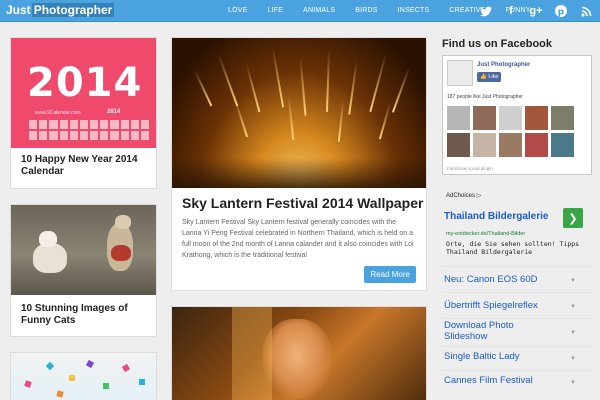 The width and height of the screenshot is (600, 400). What do you see at coordinates (83, 250) in the screenshot?
I see `funny-cats-image` at bounding box center [83, 250].